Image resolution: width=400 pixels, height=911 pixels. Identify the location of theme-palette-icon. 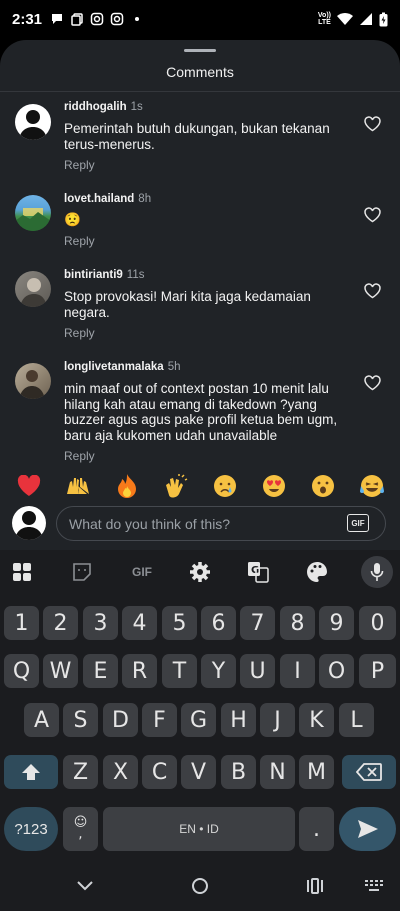
(317, 572).